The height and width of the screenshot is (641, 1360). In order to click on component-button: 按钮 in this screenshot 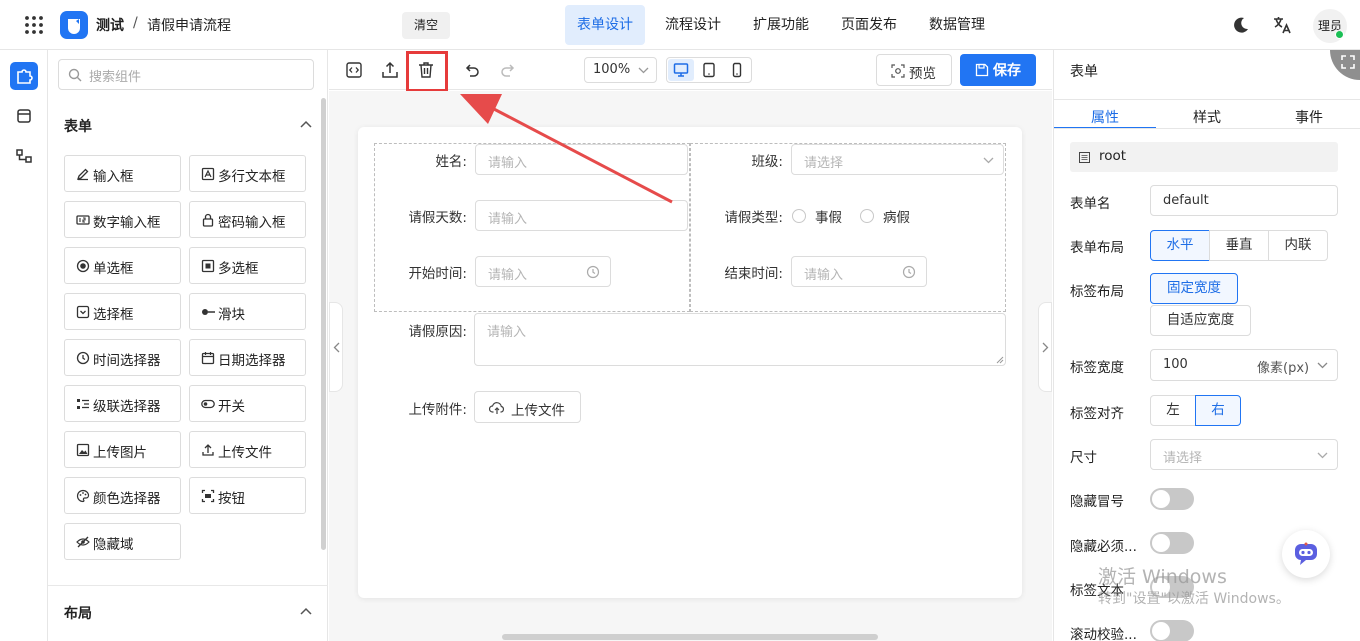, I will do `click(247, 495)`.